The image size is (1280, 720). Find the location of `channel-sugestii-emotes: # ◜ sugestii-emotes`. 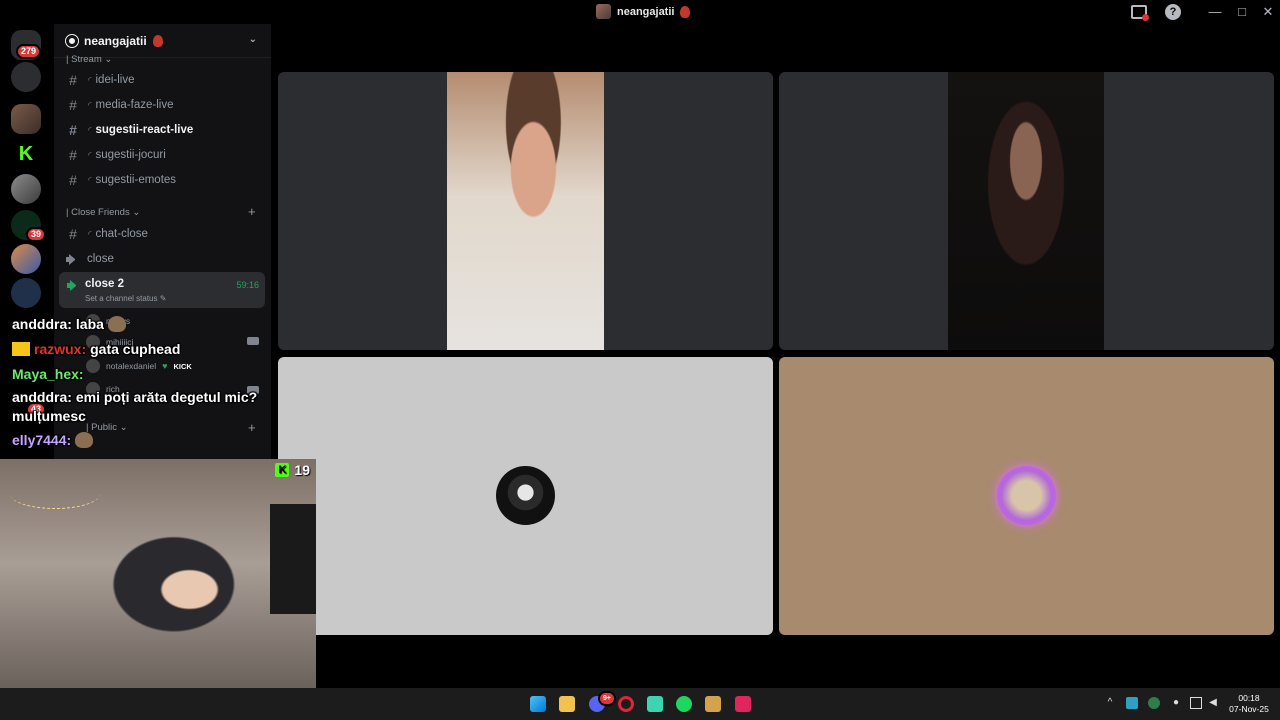

channel-sugestii-emotes: # ◜ sugestii-emotes is located at coordinates (166, 180).